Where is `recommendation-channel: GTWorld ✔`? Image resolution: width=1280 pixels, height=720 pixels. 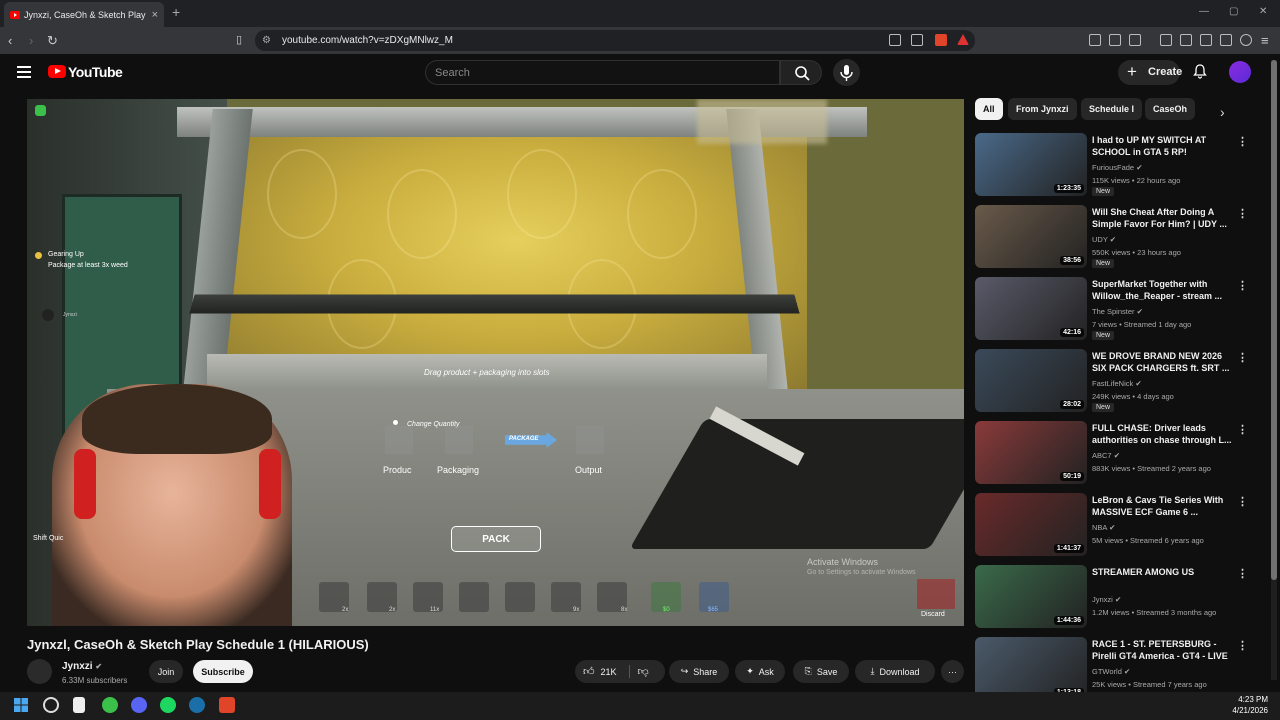
recommendation-channel: GTWorld ✔ is located at coordinates (1111, 671).